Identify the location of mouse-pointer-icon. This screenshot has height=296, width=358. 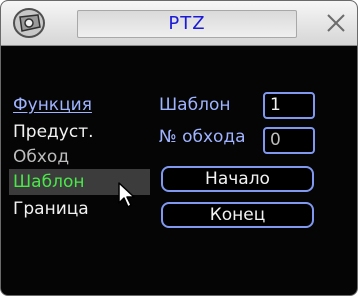
(126, 195).